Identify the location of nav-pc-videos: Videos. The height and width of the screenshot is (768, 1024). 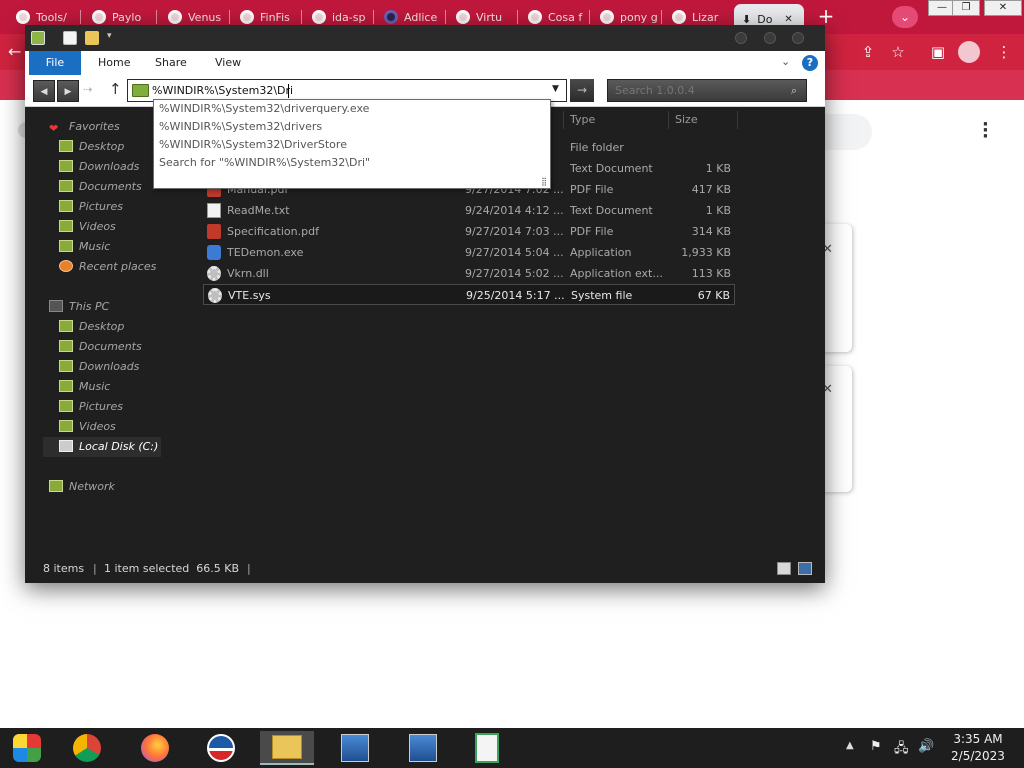
(87, 427).